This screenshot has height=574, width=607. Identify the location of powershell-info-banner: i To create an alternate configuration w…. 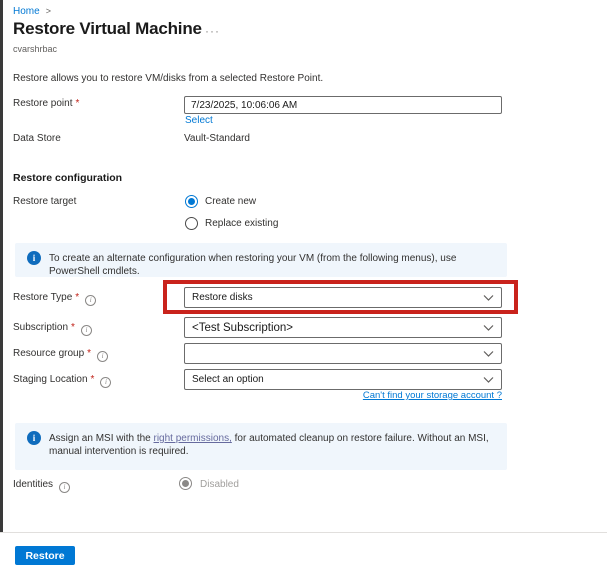
(261, 260).